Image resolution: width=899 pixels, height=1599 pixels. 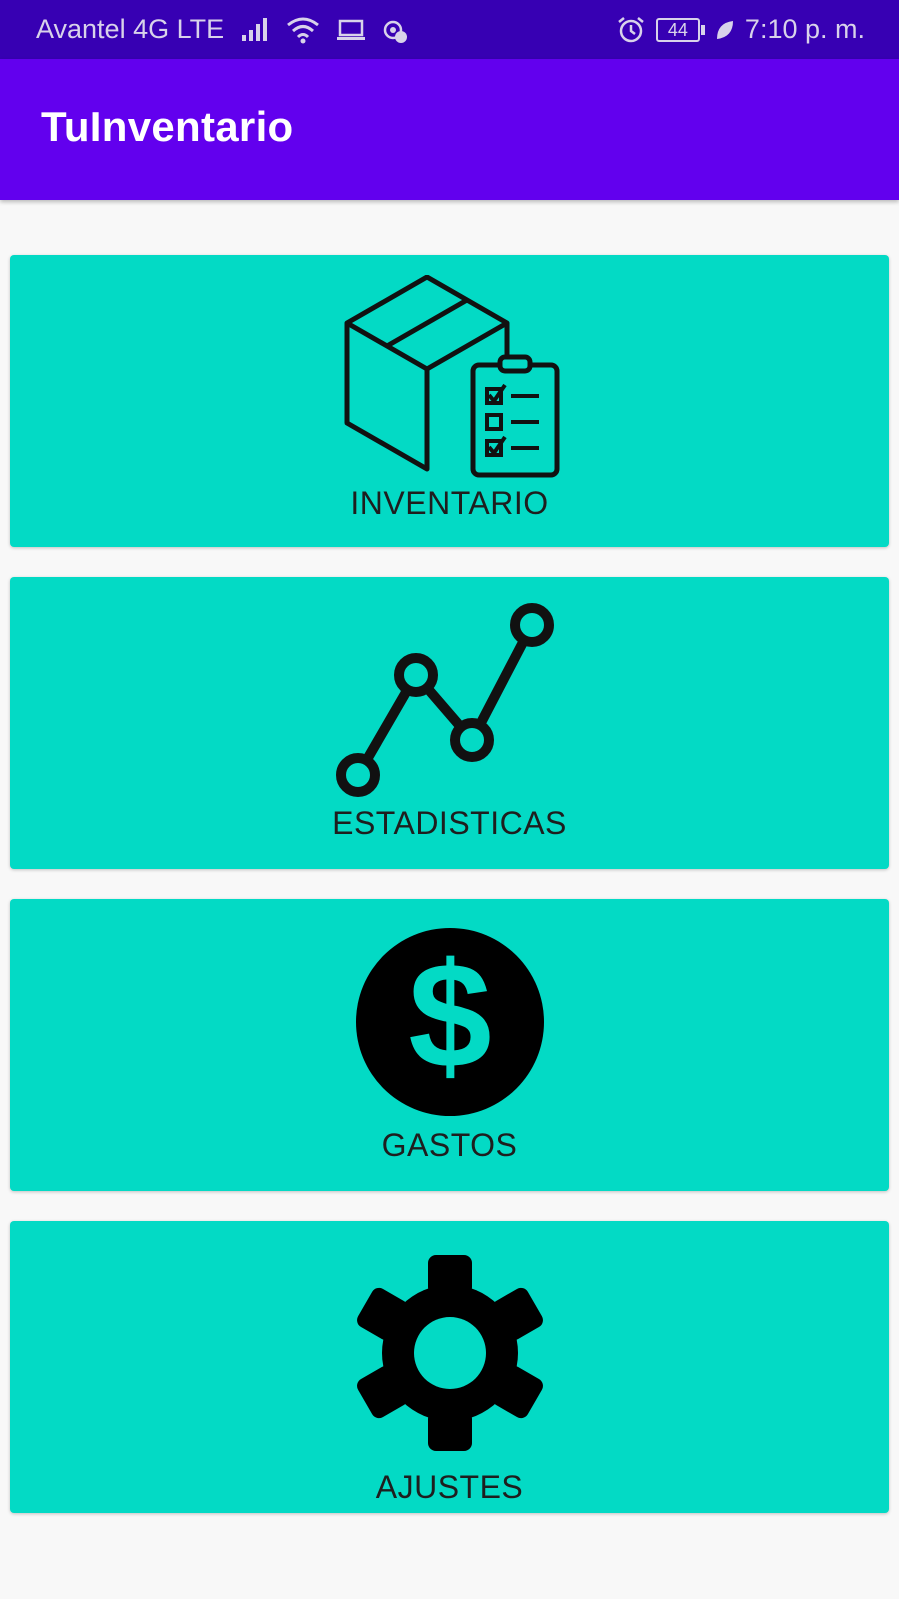 I want to click on laptop-icon, so click(x=351, y=30).